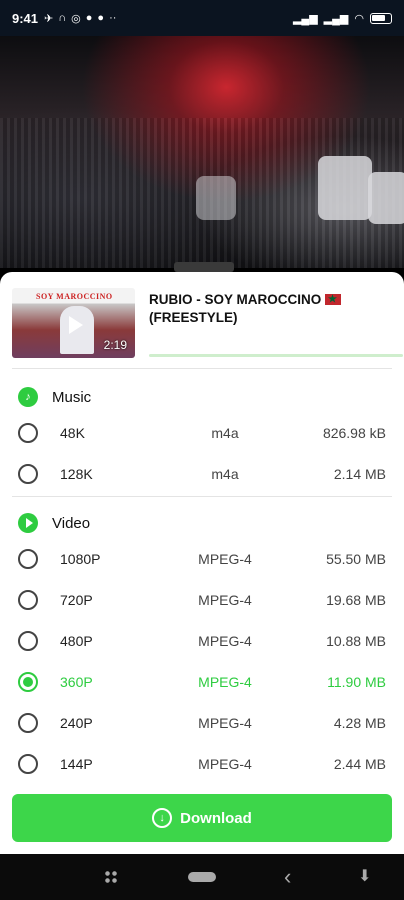  I want to click on download-icon: ↓, so click(162, 818).